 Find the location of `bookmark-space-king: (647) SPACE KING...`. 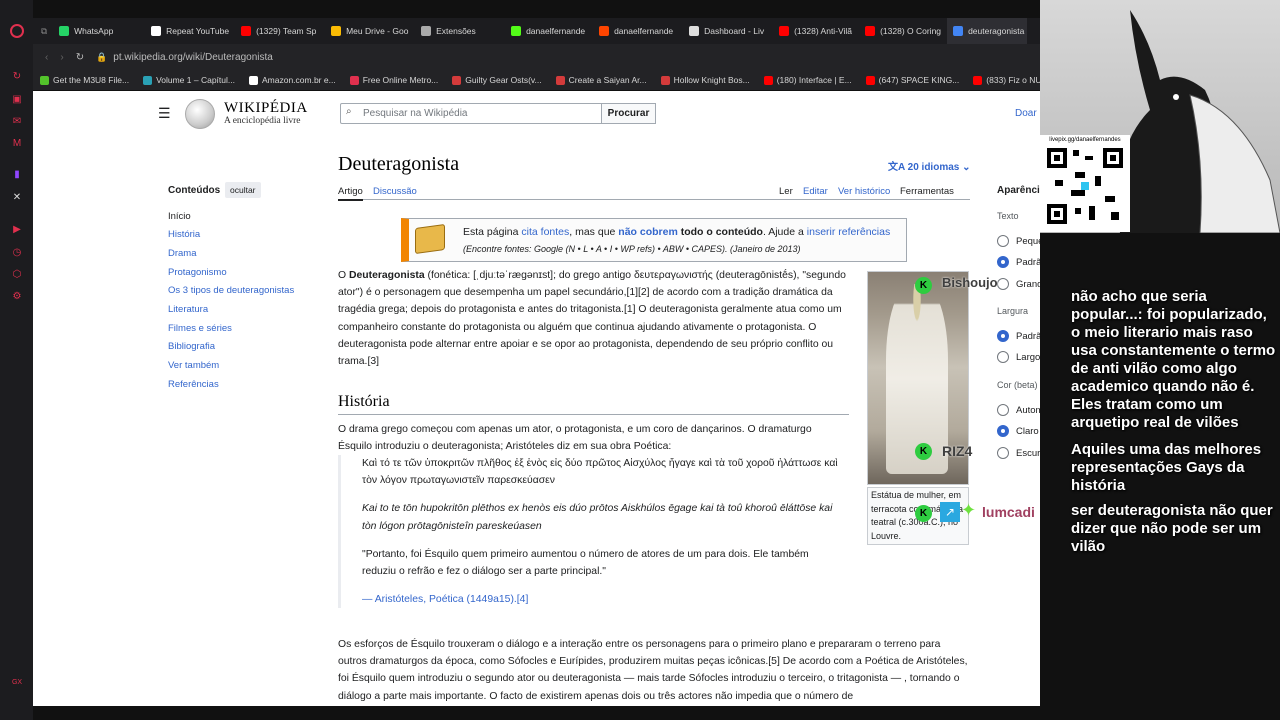

bookmark-space-king: (647) SPACE KING... is located at coordinates (913, 80).